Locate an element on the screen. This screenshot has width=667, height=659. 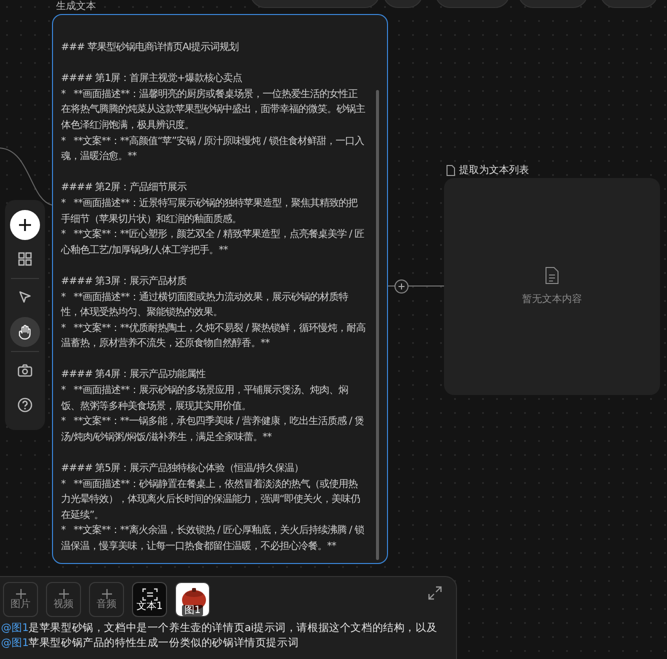
scrollbar is located at coordinates (377, 325).